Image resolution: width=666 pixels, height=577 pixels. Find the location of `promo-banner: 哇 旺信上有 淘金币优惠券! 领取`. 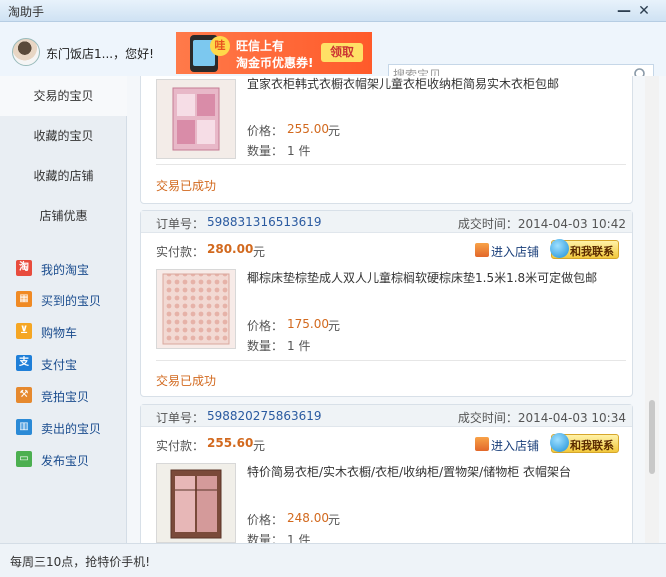

promo-banner: 哇 旺信上有 淘金币优惠券! 领取 is located at coordinates (274, 53).